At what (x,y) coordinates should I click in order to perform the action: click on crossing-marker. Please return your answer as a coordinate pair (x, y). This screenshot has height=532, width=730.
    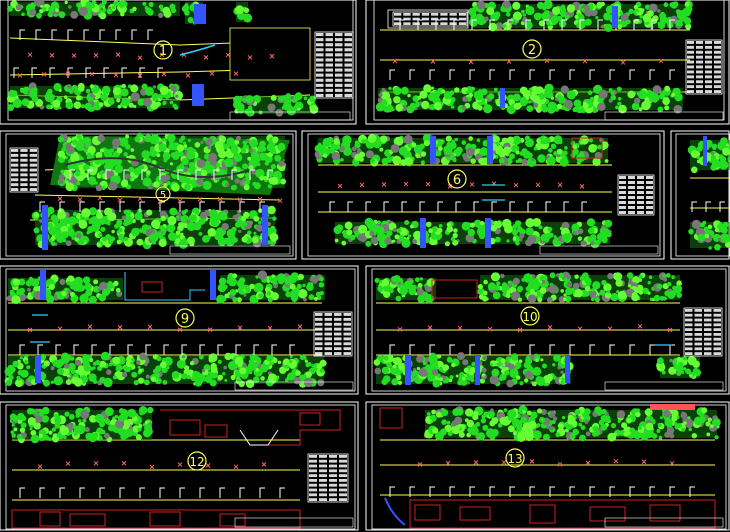
    Looking at the image, I should click on (567, 369).